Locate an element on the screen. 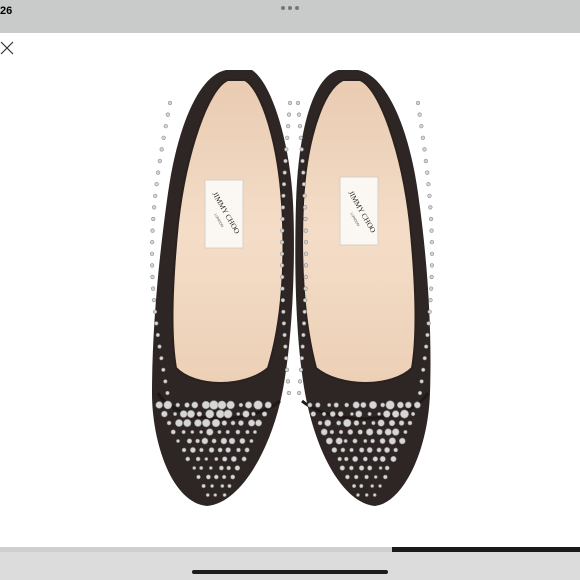  carousel-progress-fill is located at coordinates (486, 549).